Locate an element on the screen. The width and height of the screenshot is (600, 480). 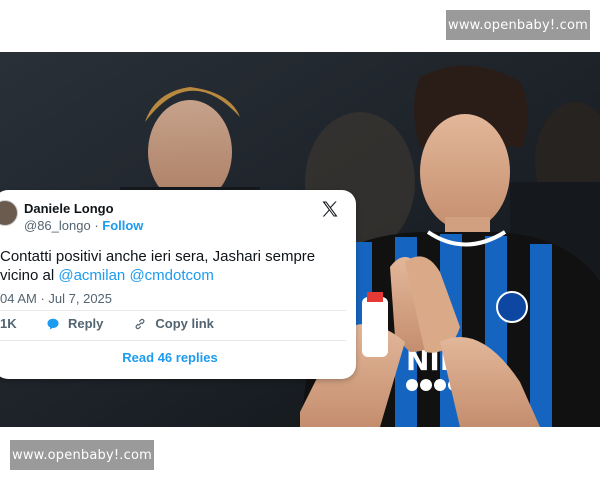
author-handle-line: @86_longo · Follow is located at coordinates (83, 225).